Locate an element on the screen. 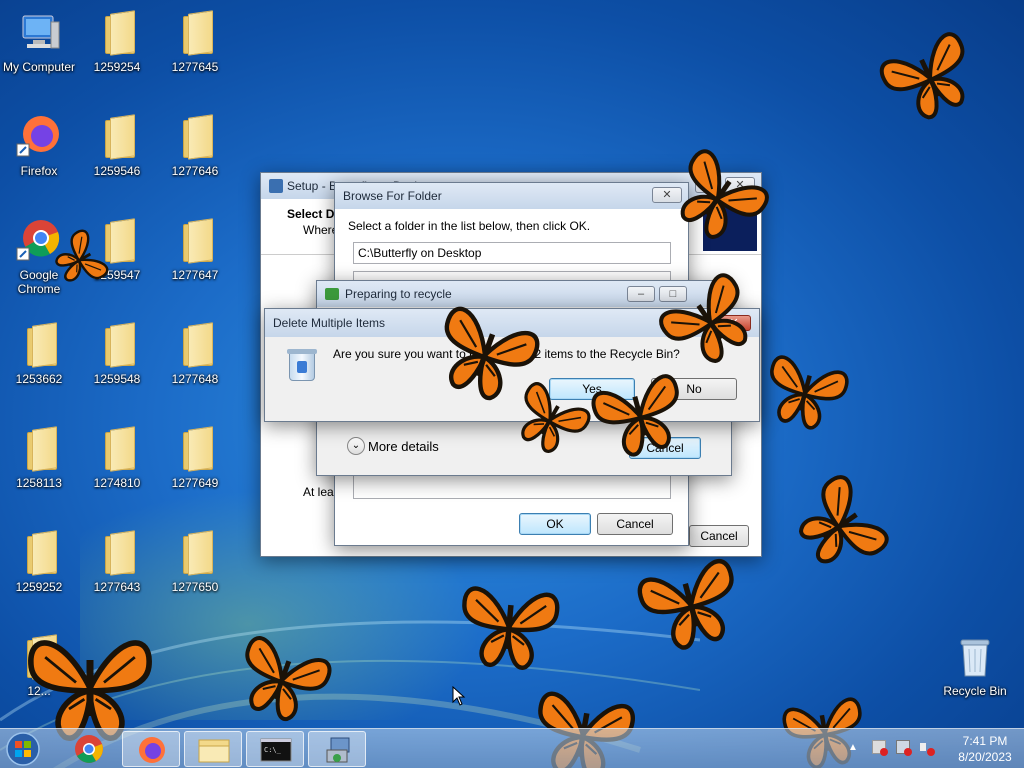  system-tray: ▲ 7:41 PM 8/20/2023 is located at coordinates (929, 748).